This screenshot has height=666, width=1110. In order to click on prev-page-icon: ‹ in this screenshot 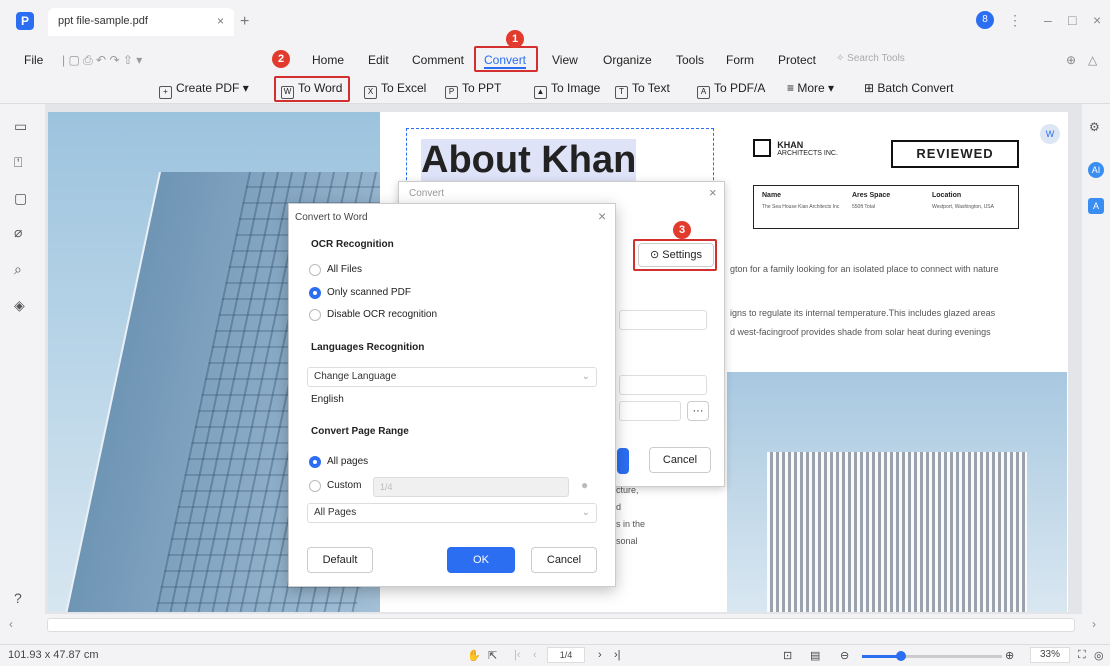, I will do `click(535, 655)`.